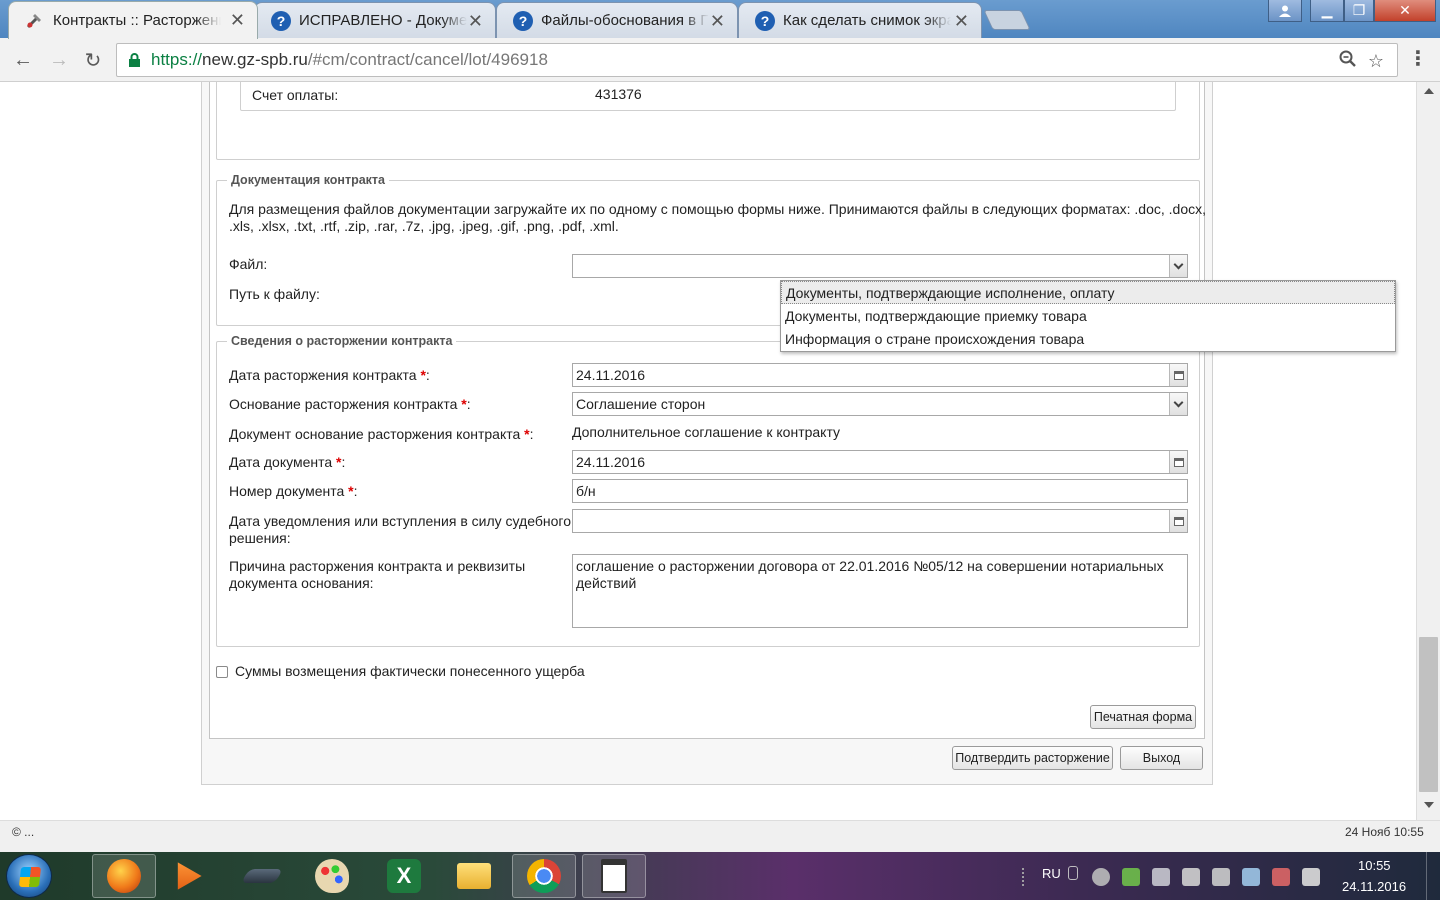 The image size is (1440, 900). What do you see at coordinates (404, 876) in the screenshot?
I see `taskbar-excel: X` at bounding box center [404, 876].